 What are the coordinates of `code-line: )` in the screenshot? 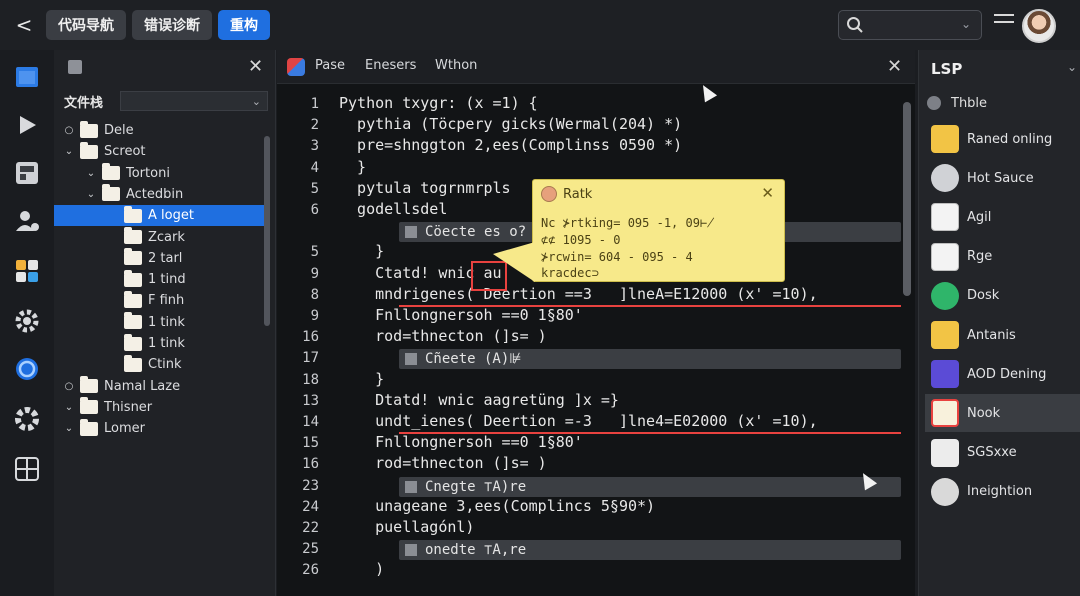 It's located at (361, 569).